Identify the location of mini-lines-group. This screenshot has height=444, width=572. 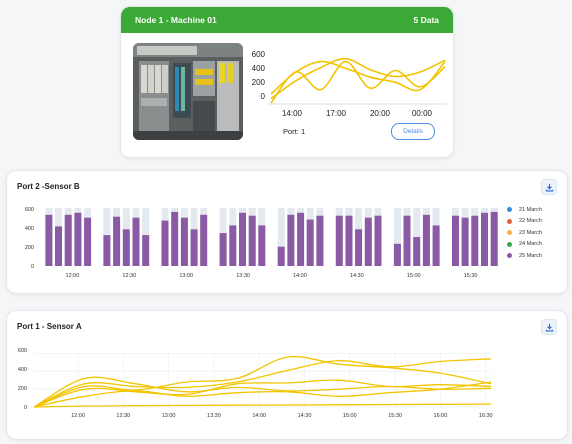
(358, 80).